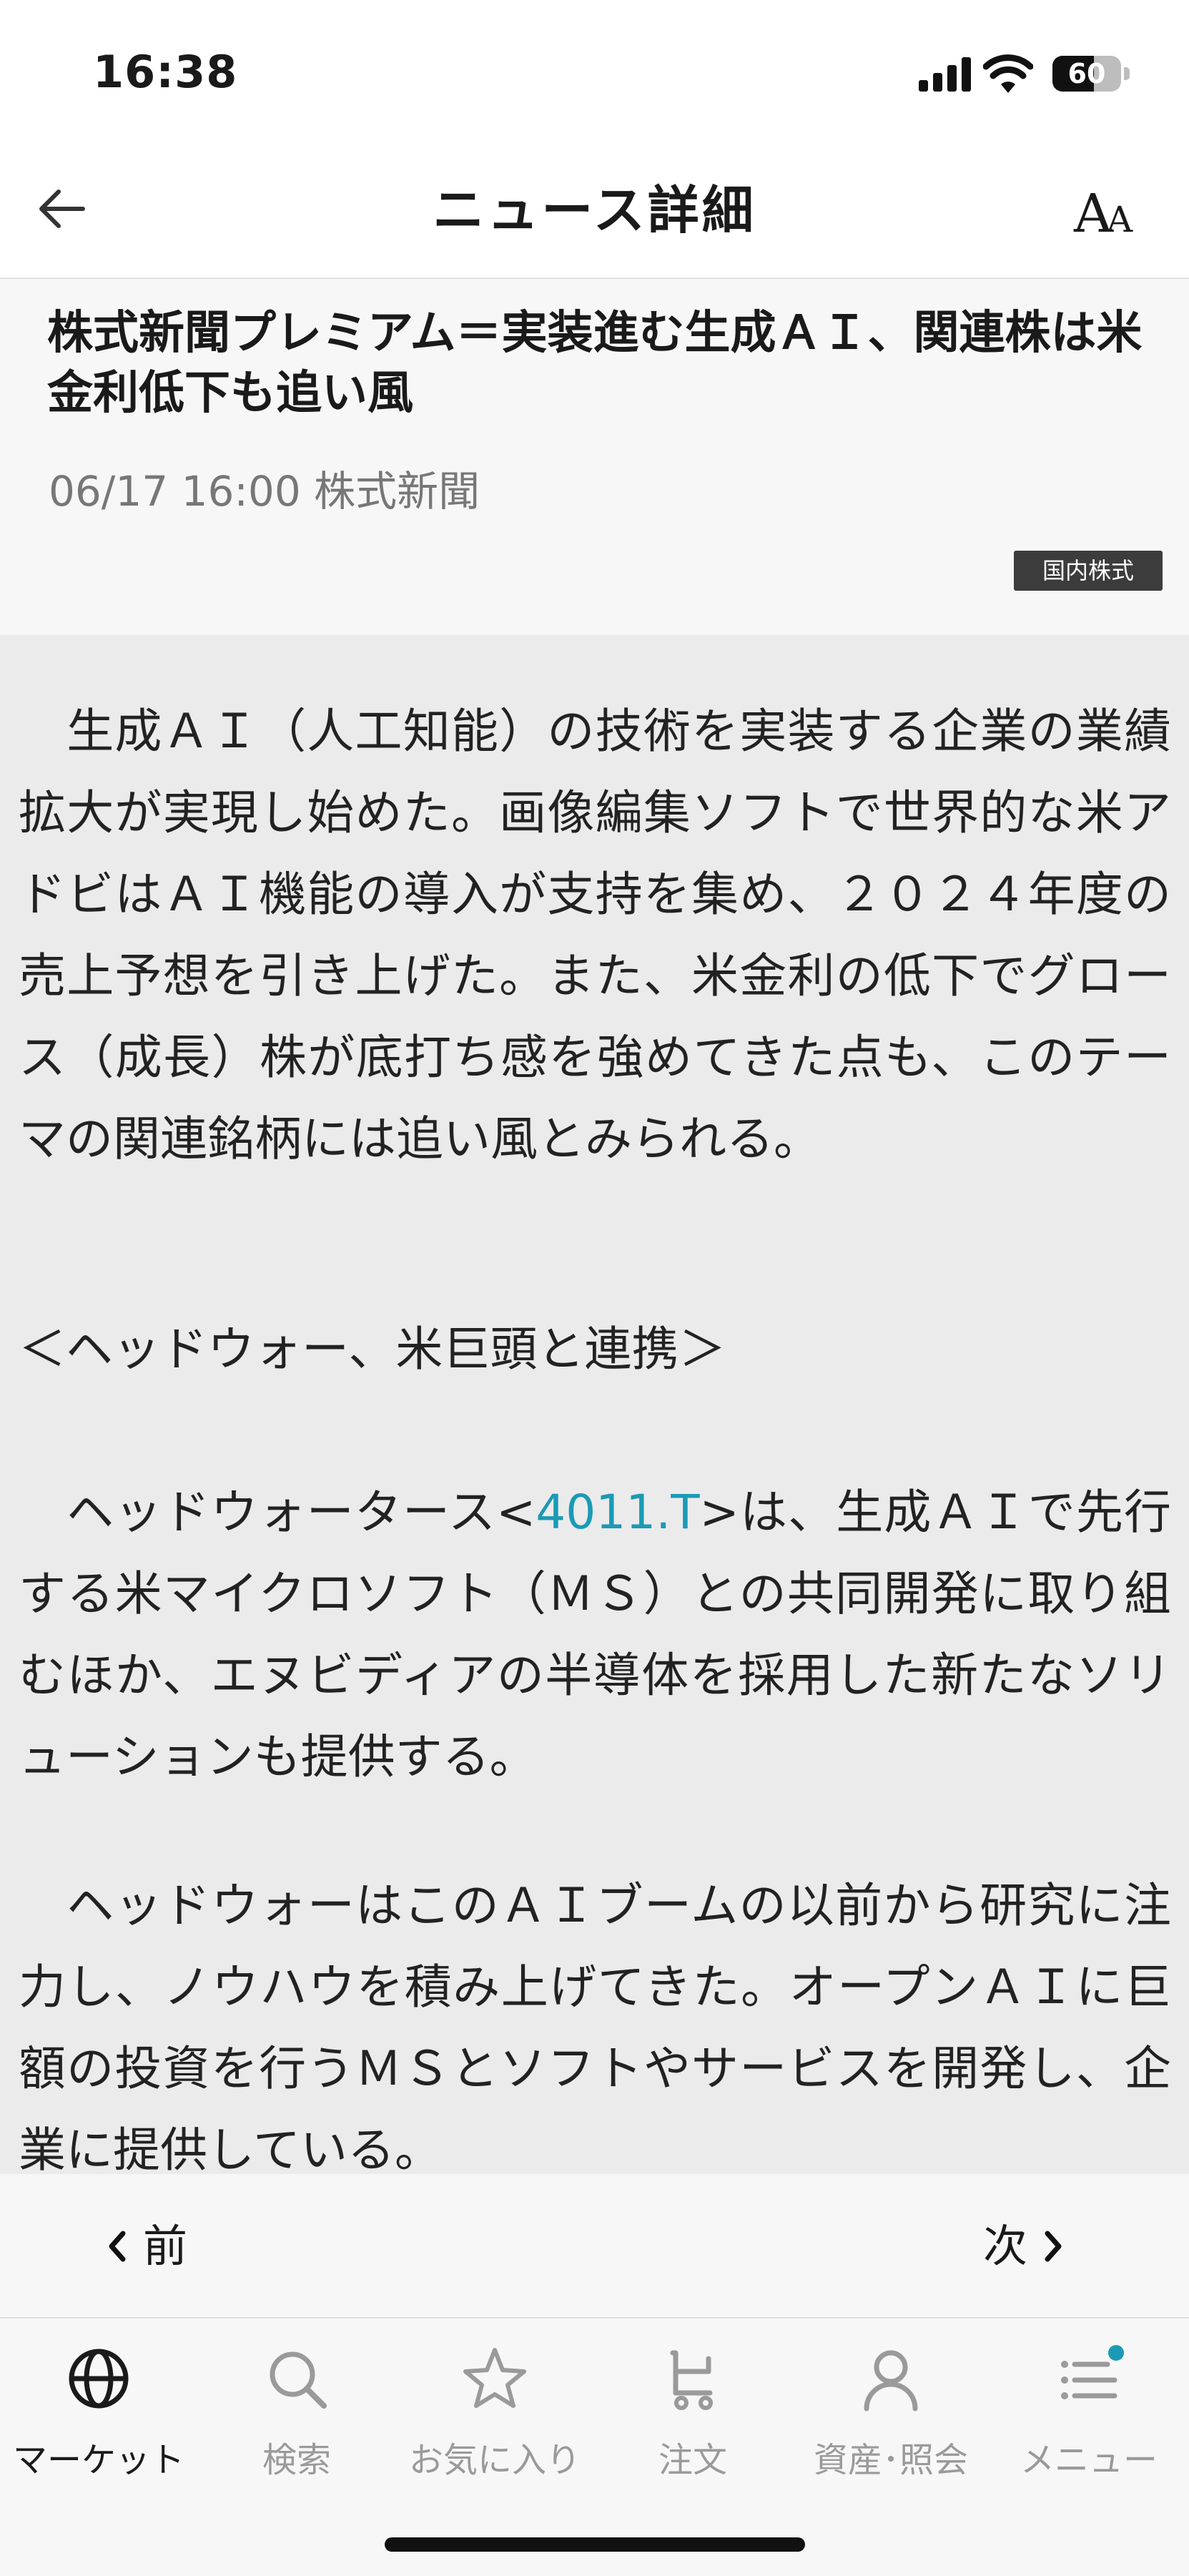 The width and height of the screenshot is (1189, 2576). I want to click on prev-label: 前, so click(165, 2246).